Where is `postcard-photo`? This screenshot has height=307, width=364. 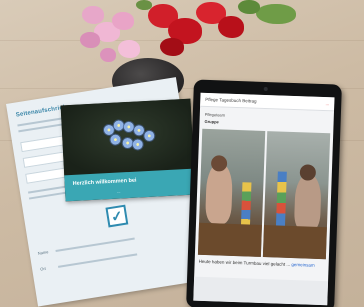 postcard-photo is located at coordinates (127, 137).